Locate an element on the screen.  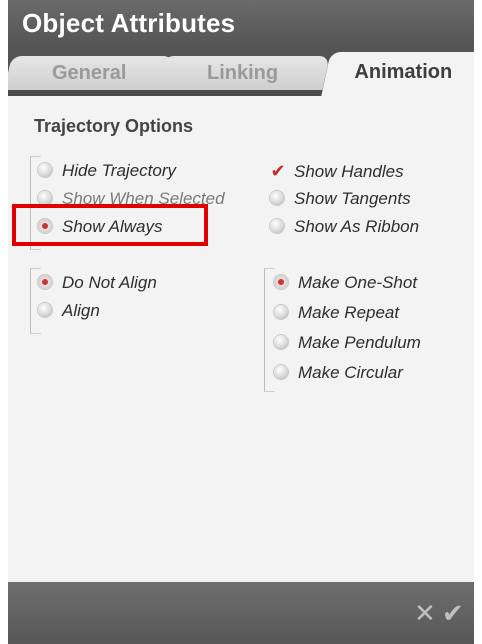
tab-linking-label: Linking is located at coordinates (243, 73).